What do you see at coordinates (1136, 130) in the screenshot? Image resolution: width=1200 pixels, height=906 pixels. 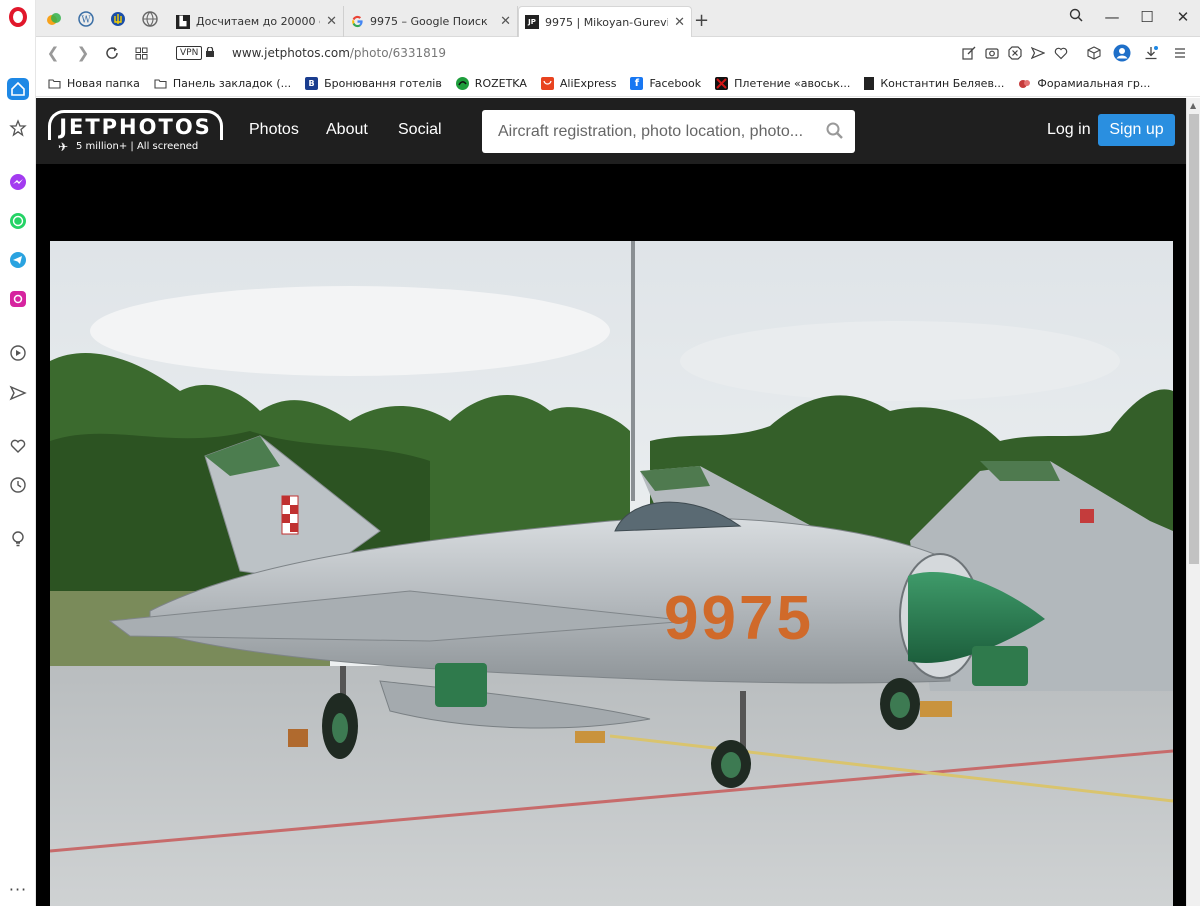 I see `signup-button: Sign up` at bounding box center [1136, 130].